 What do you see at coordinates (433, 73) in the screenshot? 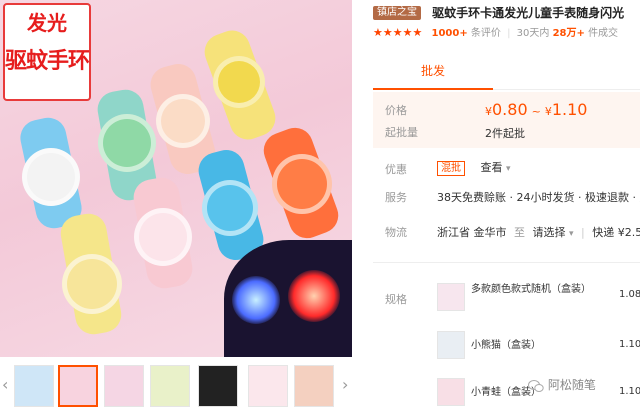
I see `tab-wholesale: 批发` at bounding box center [433, 73].